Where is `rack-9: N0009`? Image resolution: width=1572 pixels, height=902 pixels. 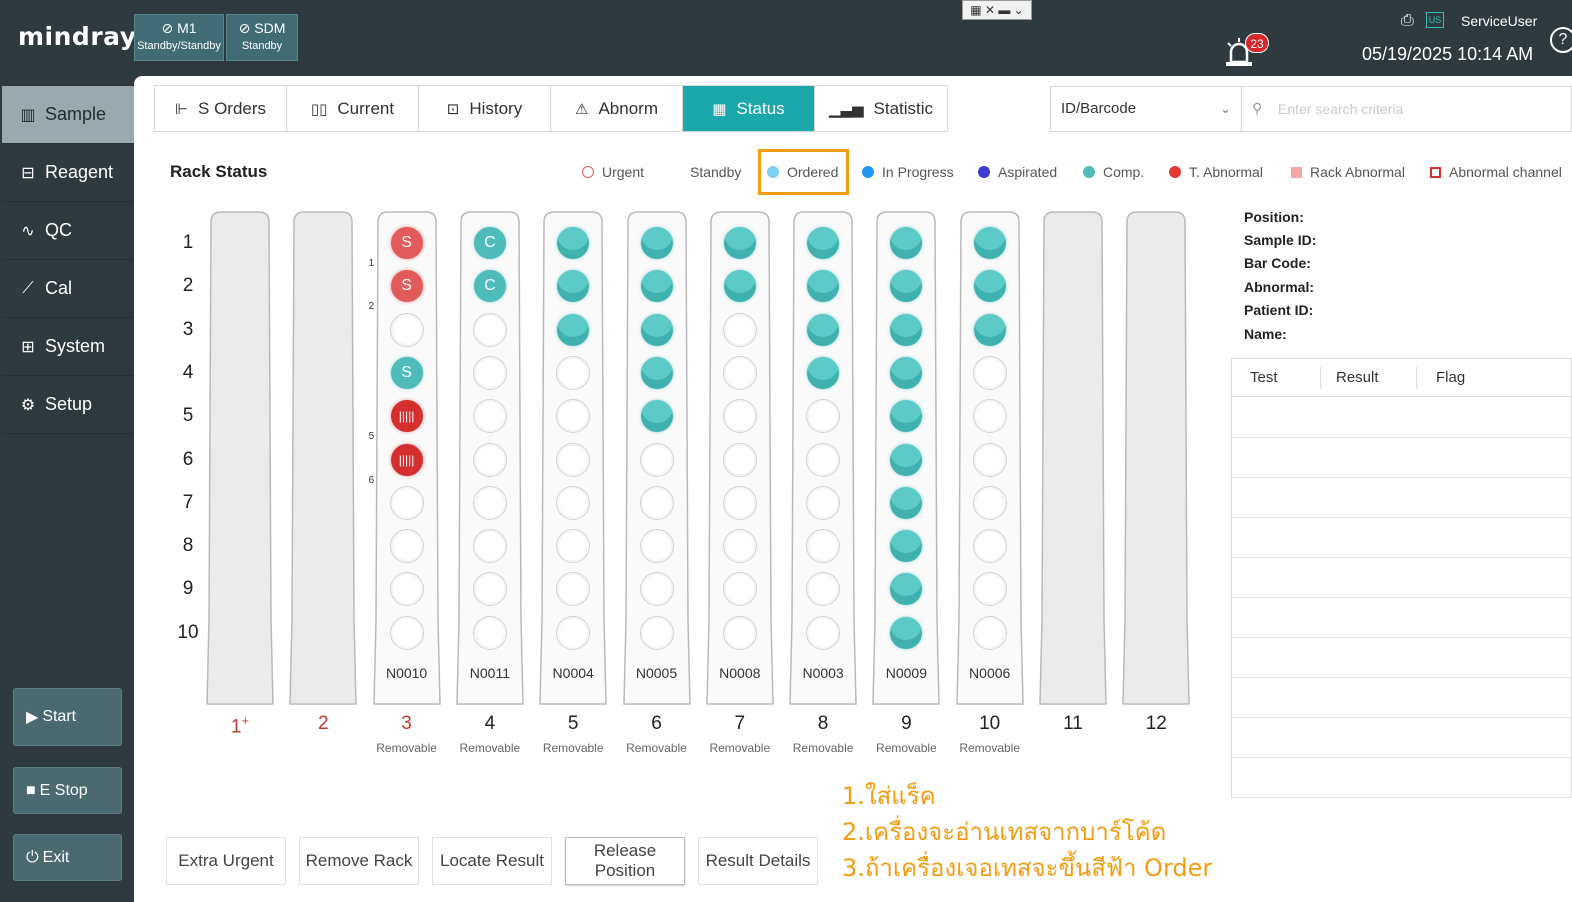
rack-9: N0009 is located at coordinates (906, 458).